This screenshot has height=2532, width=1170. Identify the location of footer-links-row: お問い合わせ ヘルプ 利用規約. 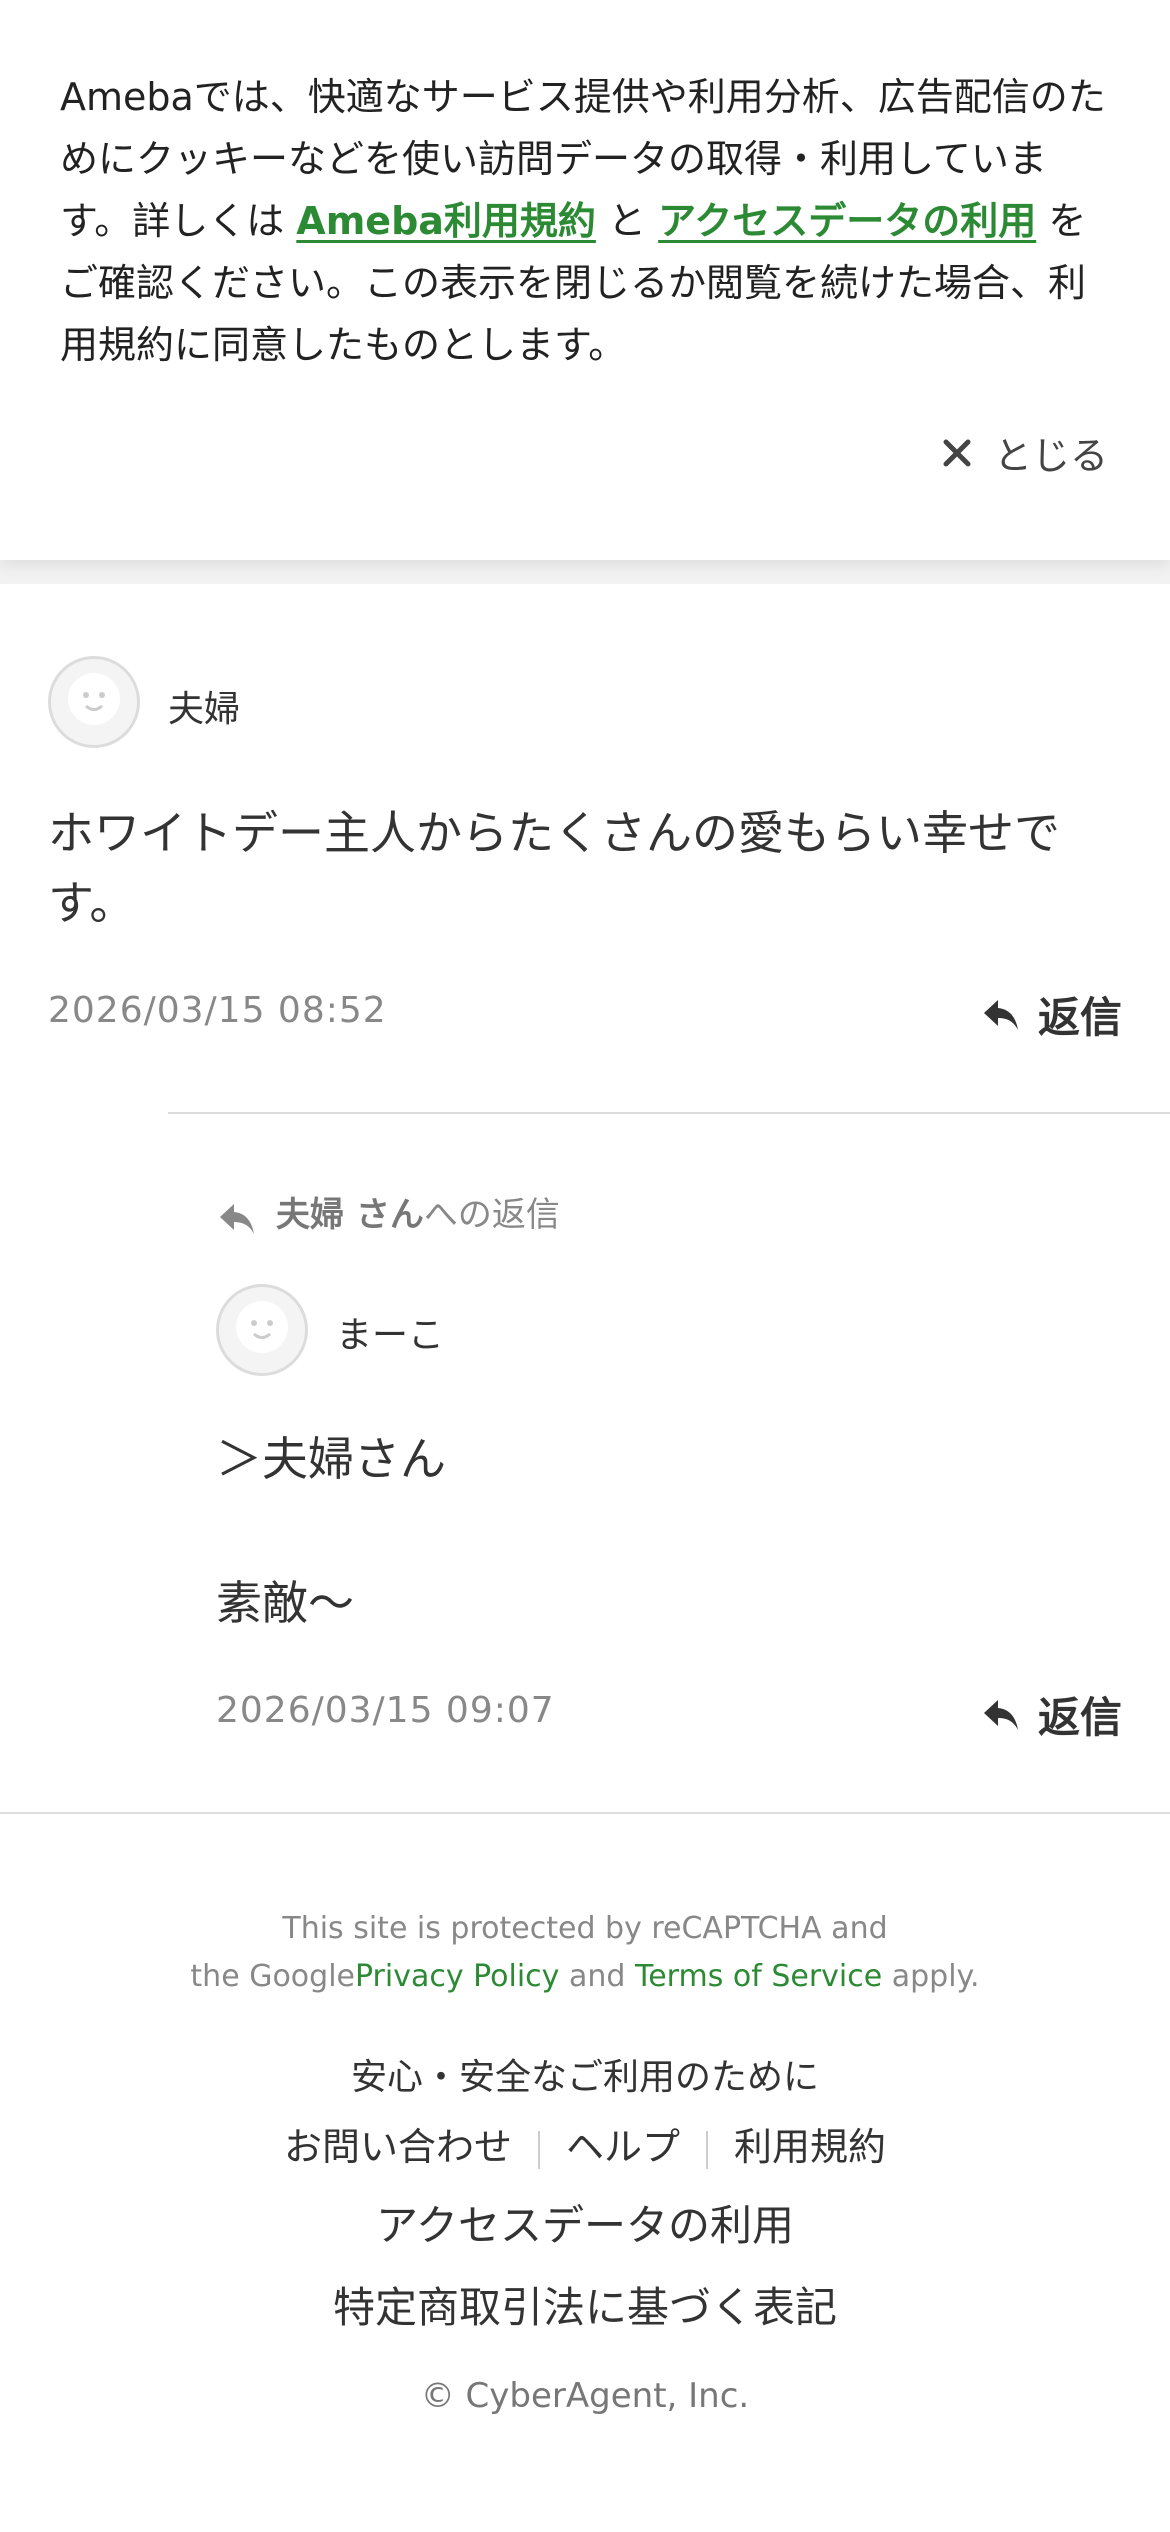
(585, 2143).